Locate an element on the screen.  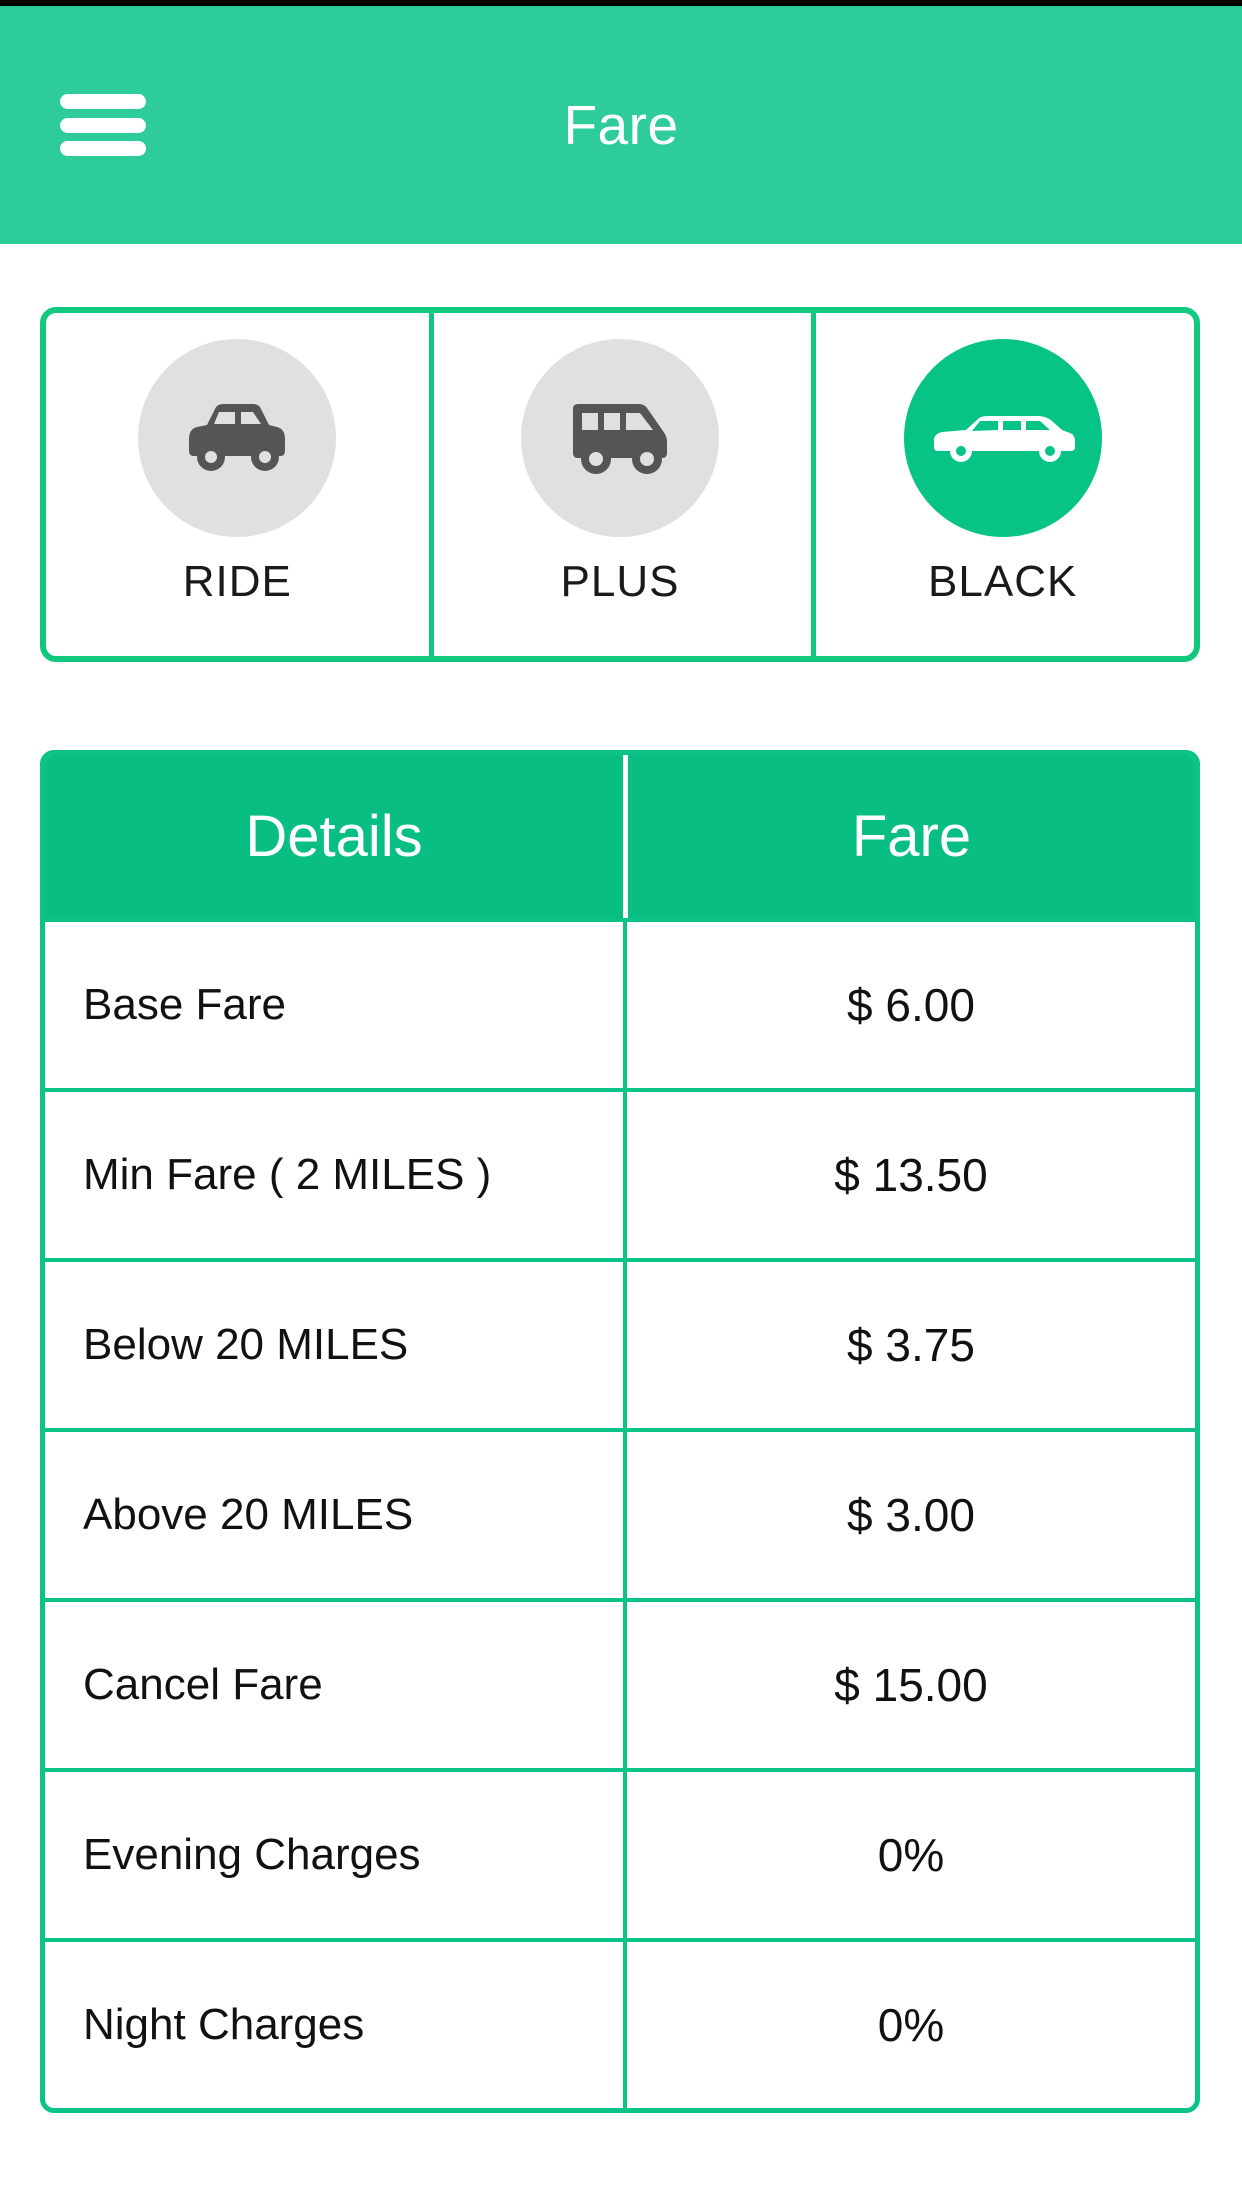
vehicle-tab-black: BLACK is located at coordinates (1002, 484).